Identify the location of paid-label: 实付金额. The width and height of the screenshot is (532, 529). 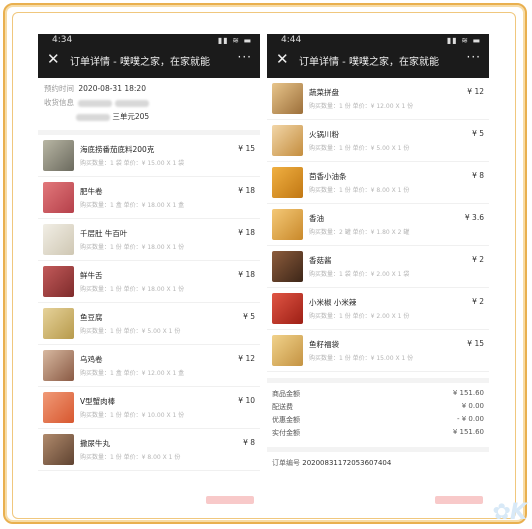
(286, 433).